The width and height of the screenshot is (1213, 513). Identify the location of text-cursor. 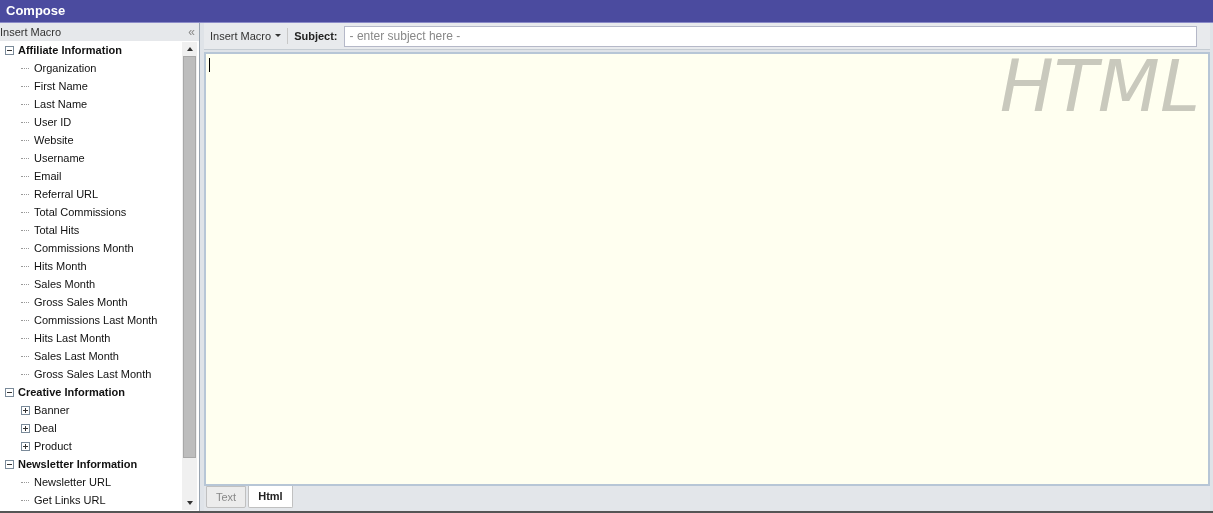
(209, 65).